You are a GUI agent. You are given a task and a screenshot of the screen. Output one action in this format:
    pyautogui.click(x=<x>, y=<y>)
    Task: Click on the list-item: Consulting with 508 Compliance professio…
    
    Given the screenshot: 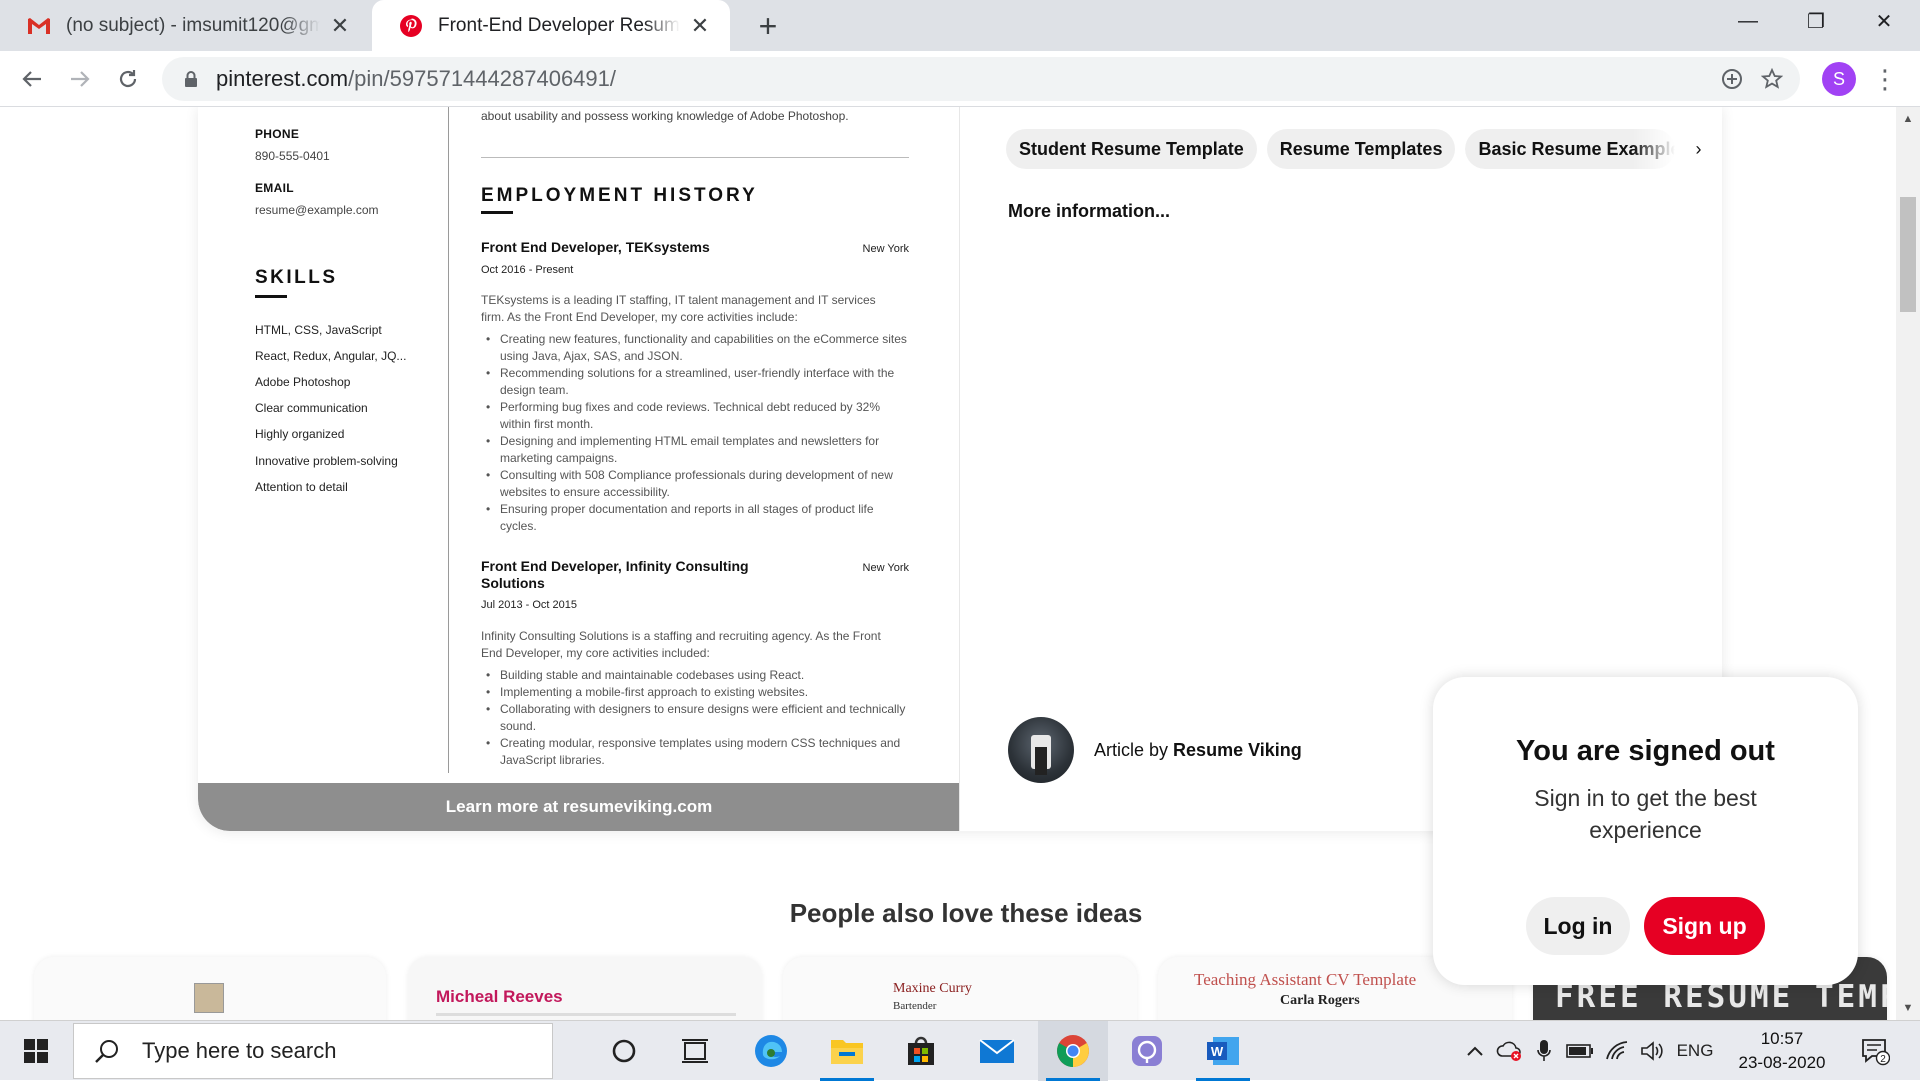 What is the action you would take?
    pyautogui.click(x=695, y=484)
    